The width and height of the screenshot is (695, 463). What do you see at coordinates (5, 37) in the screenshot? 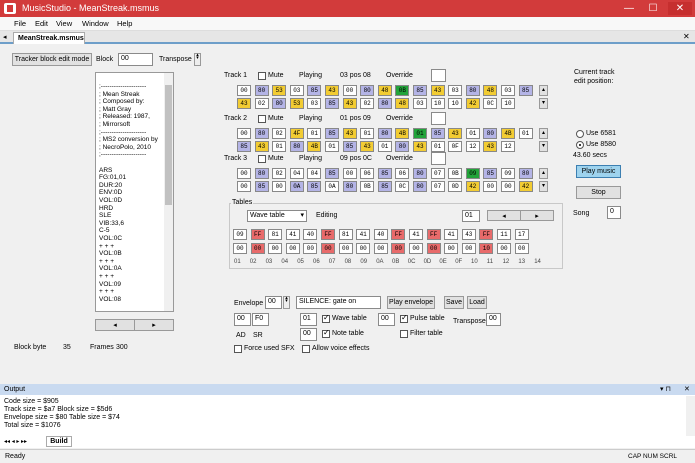
I see `tab-nav-icon: ◂` at bounding box center [5, 37].